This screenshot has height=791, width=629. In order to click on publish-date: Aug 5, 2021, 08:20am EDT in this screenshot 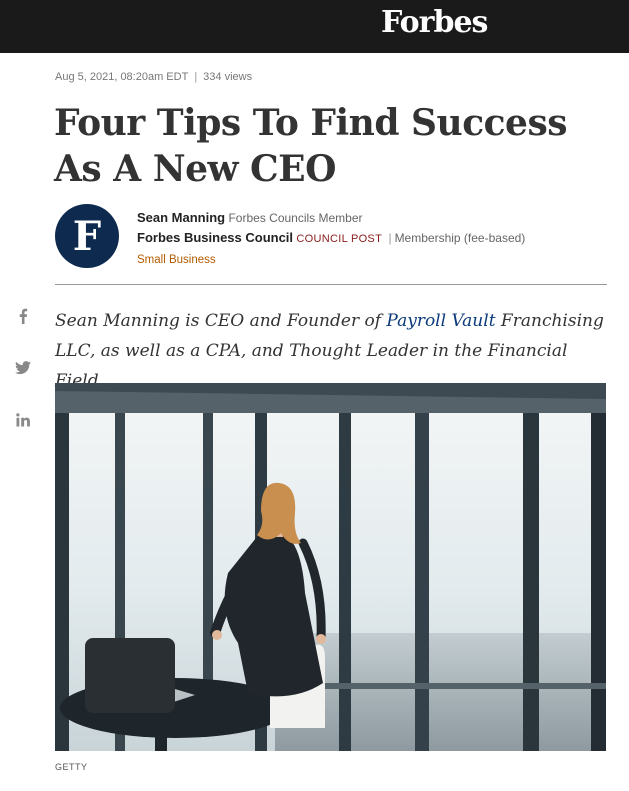, I will do `click(122, 77)`.